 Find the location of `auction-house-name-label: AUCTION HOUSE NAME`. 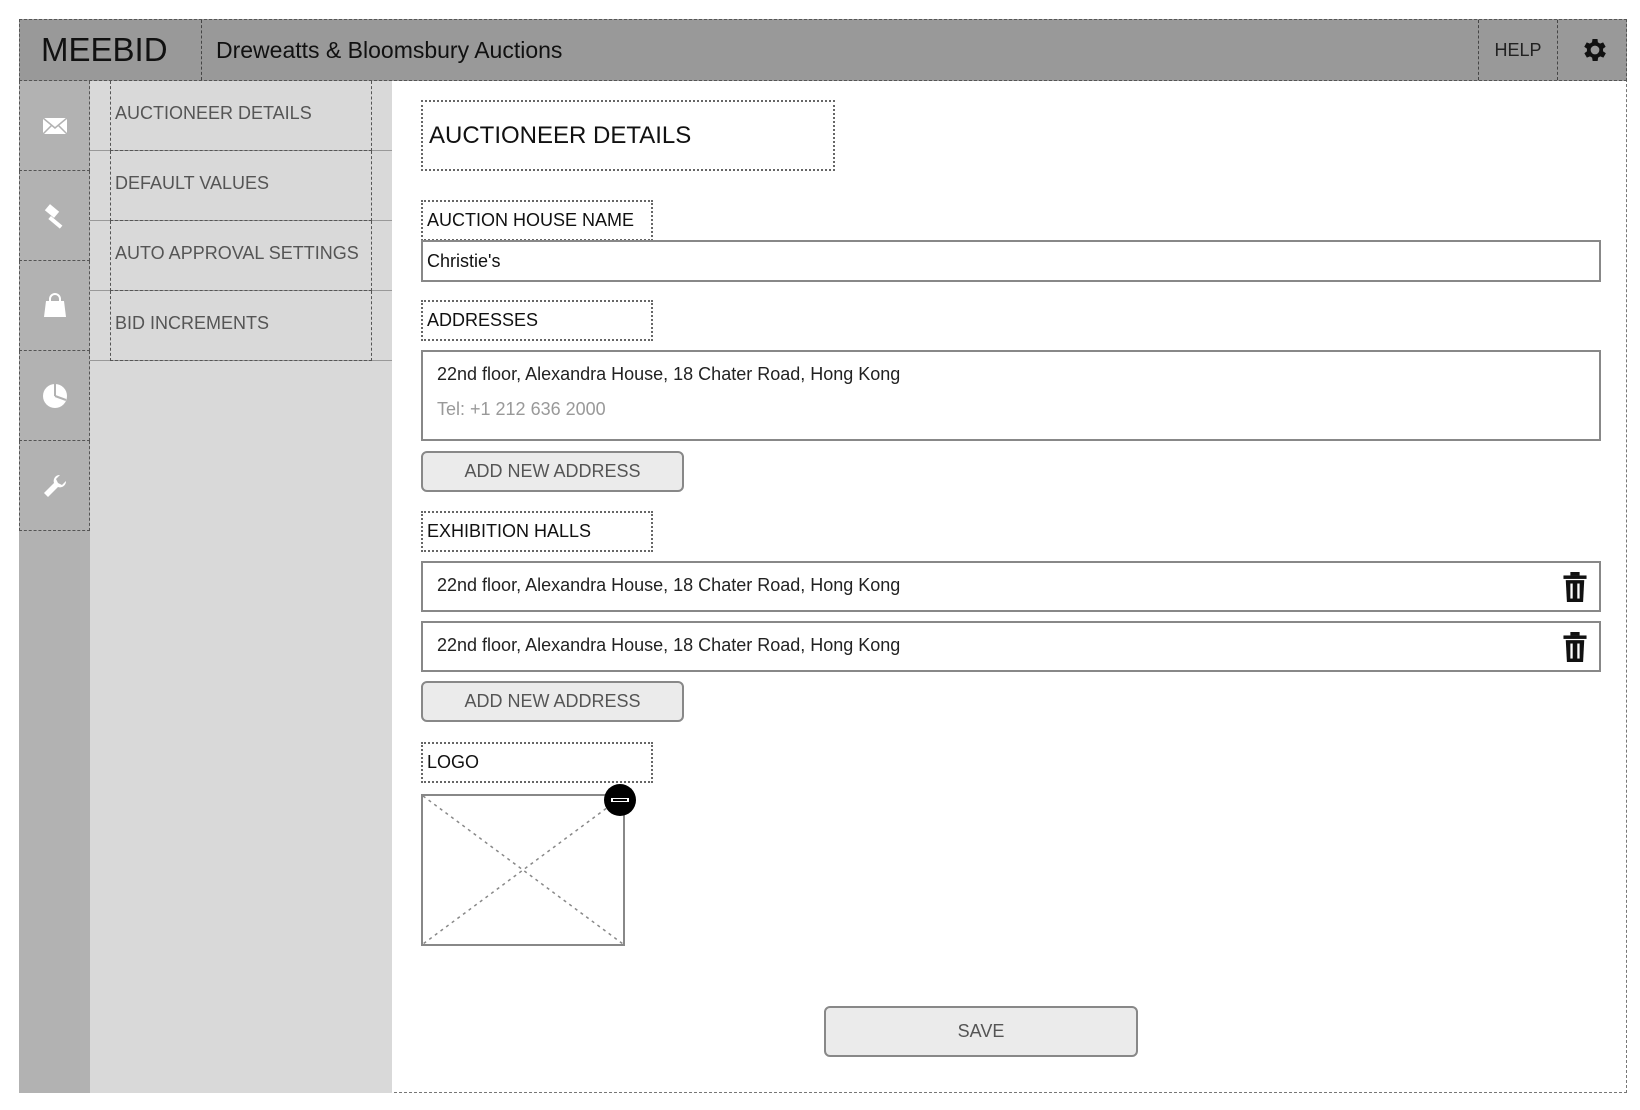

auction-house-name-label: AUCTION HOUSE NAME is located at coordinates (537, 220).